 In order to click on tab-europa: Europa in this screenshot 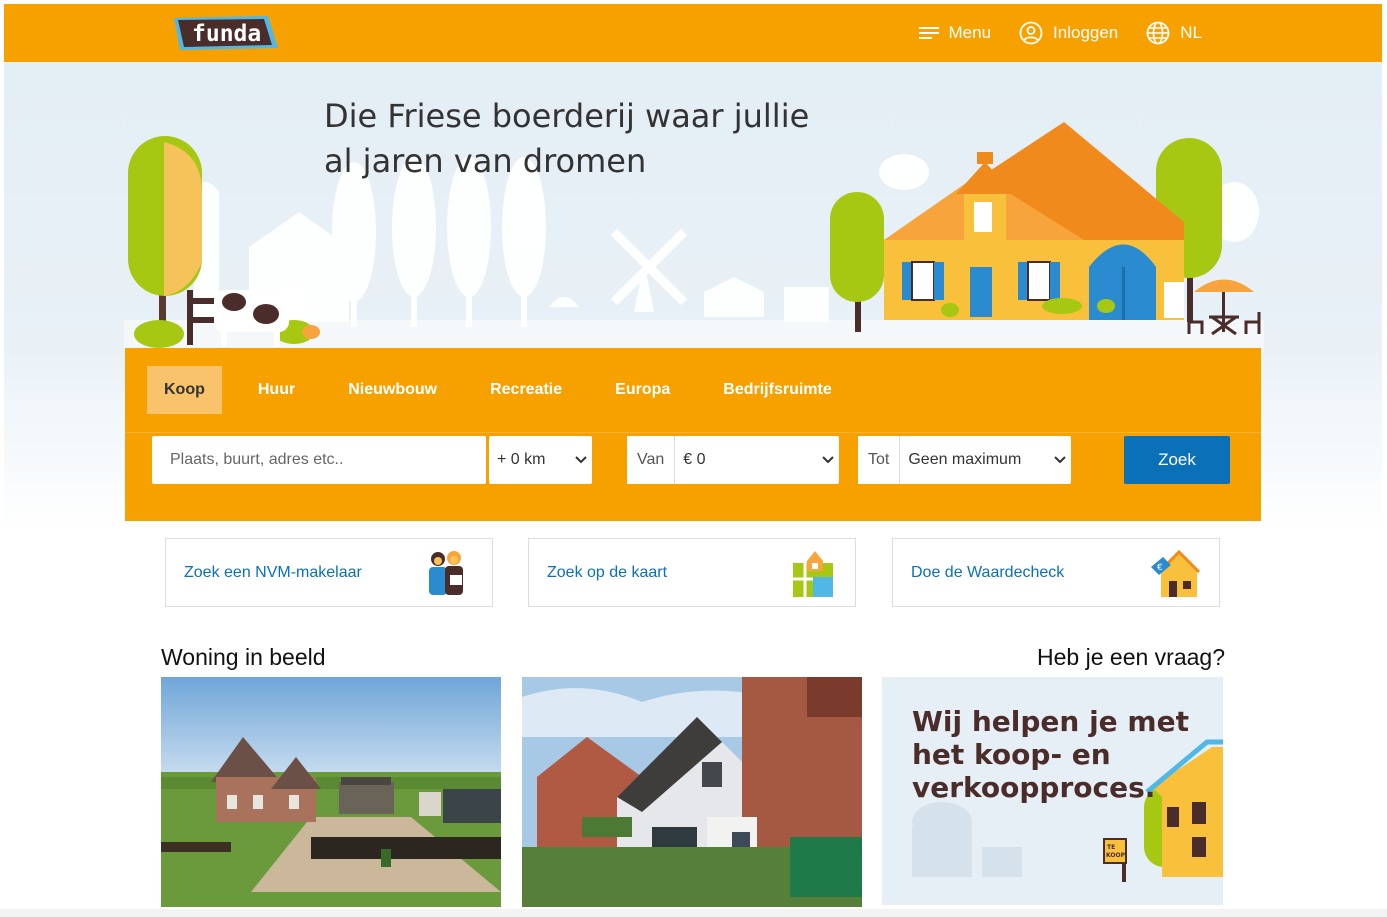, I will do `click(642, 390)`.